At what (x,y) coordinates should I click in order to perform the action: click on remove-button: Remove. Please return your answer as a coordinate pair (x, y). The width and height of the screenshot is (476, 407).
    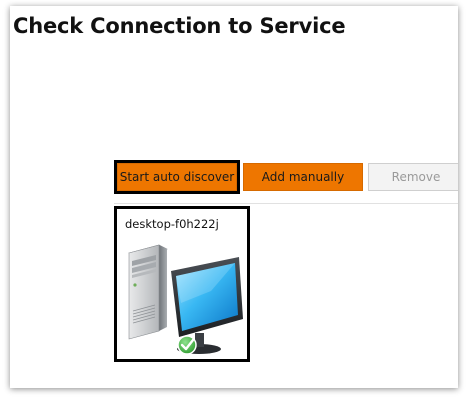
    Looking at the image, I should click on (413, 177).